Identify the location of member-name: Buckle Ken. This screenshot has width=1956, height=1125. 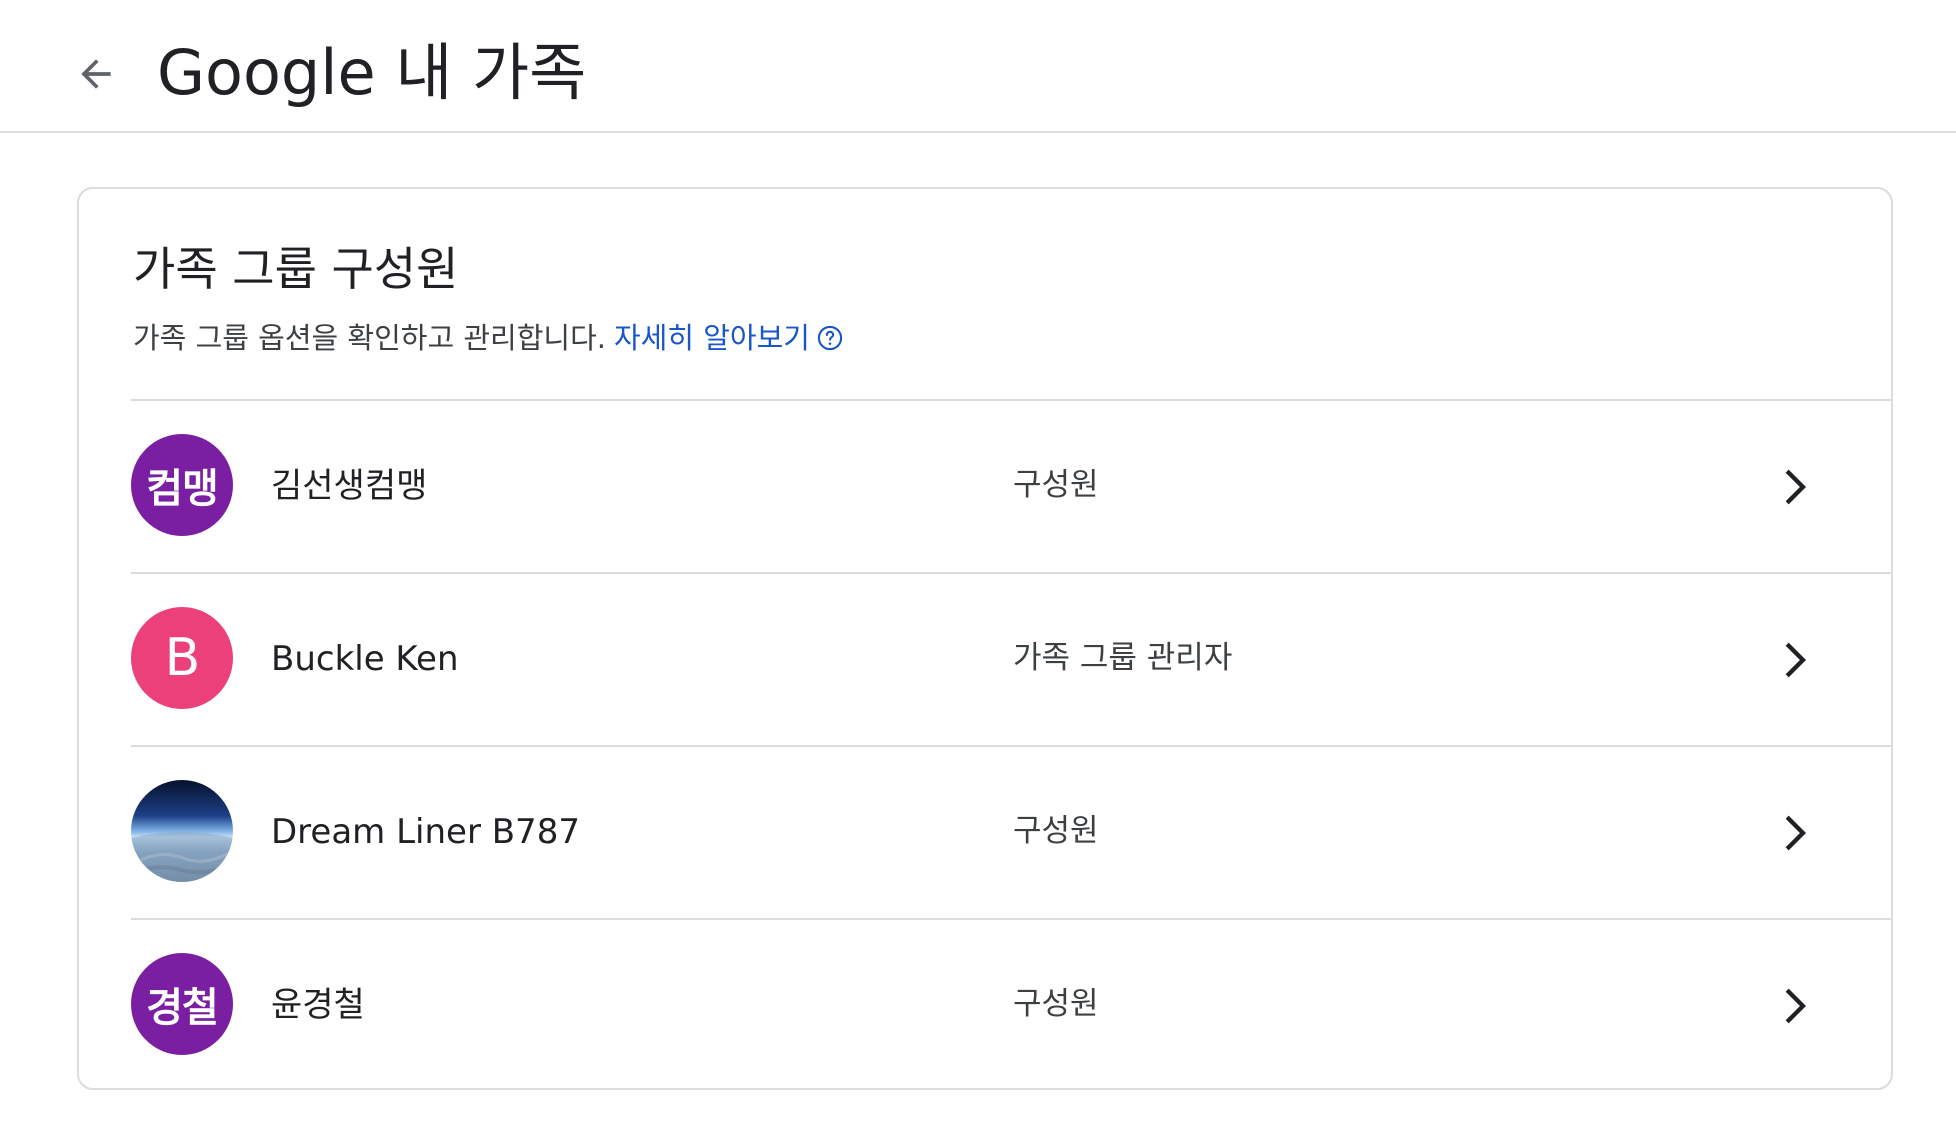
(365, 659).